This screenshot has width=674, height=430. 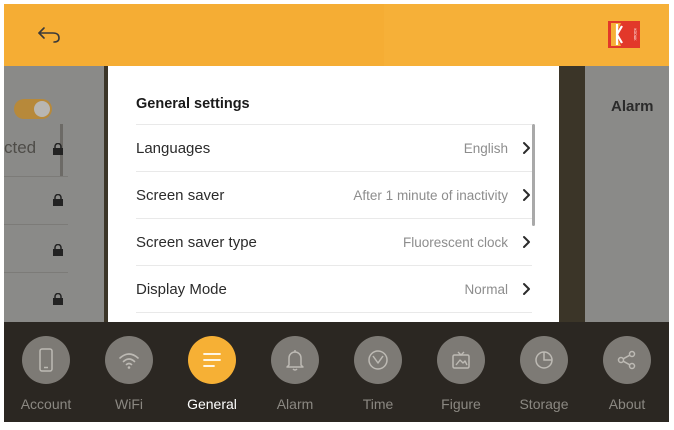 I want to click on nav-wifi: WiFi, so click(x=129, y=376).